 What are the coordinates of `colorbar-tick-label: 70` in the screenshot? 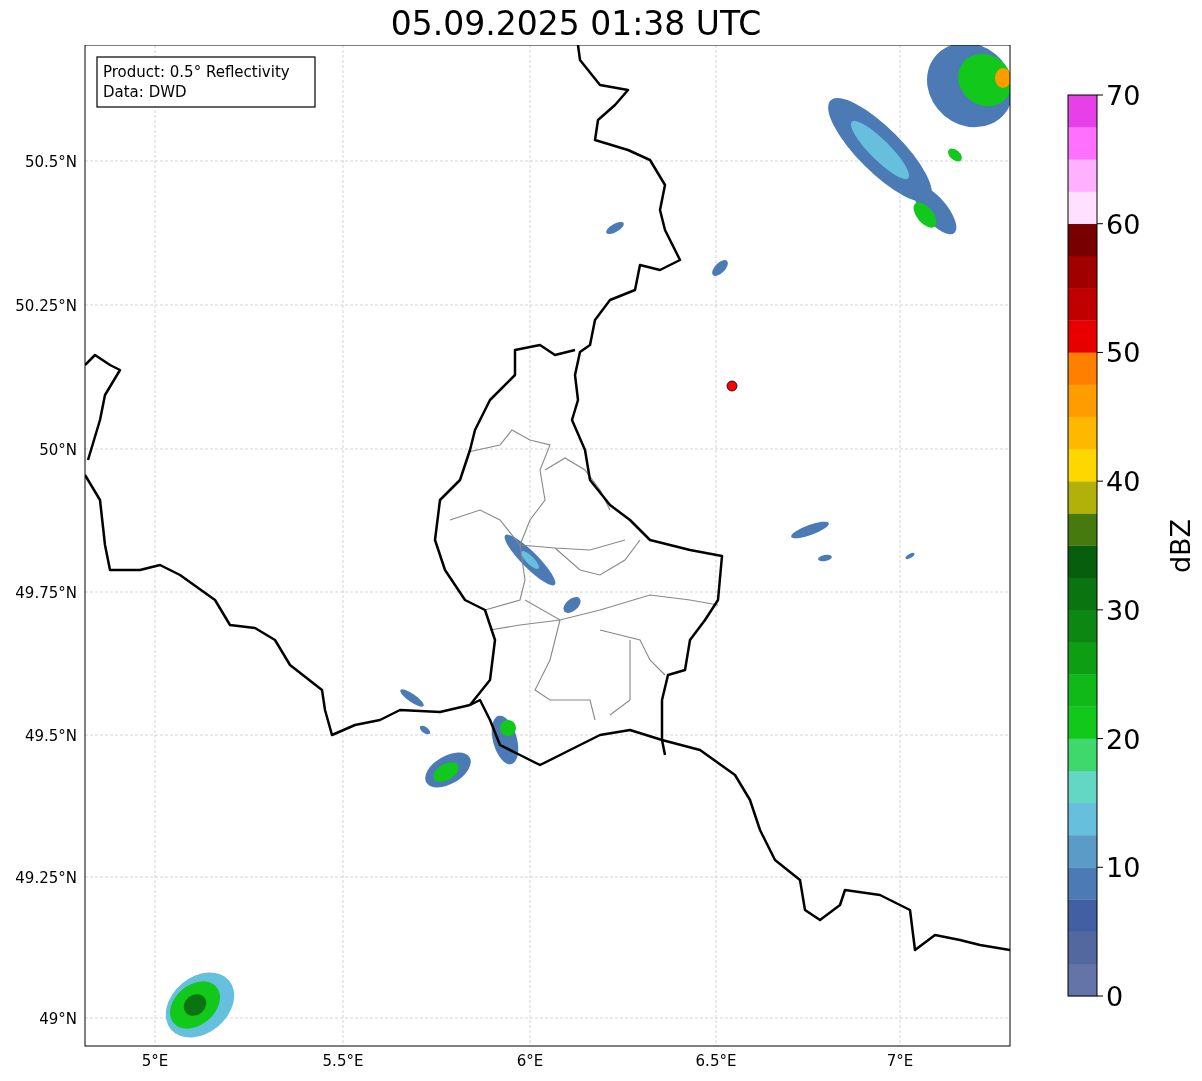 It's located at (1123, 95).